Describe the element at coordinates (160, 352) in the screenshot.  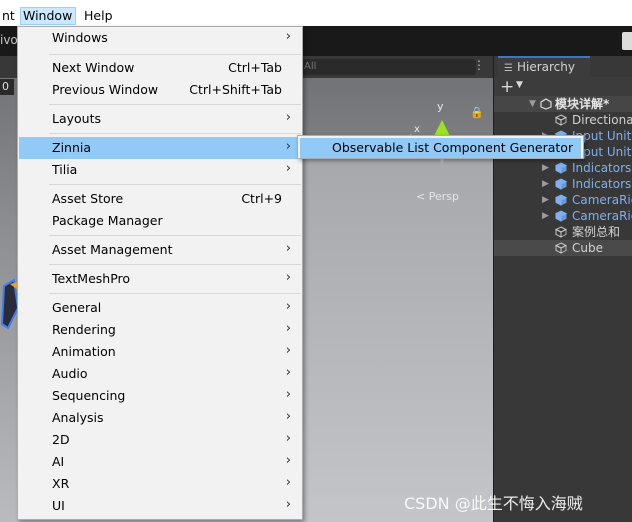
I see `menu-item-animation: Animation ›` at that location.